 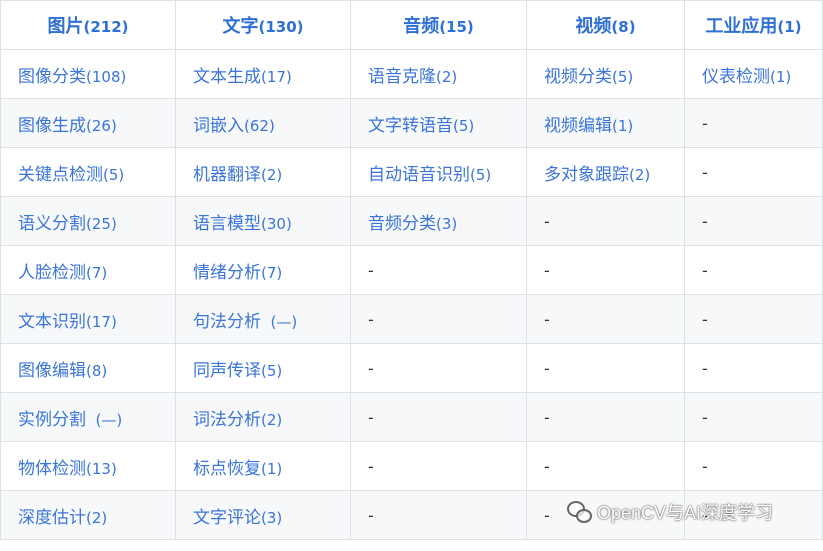 I want to click on table-cell-link: 文本生成(17), so click(x=263, y=74).